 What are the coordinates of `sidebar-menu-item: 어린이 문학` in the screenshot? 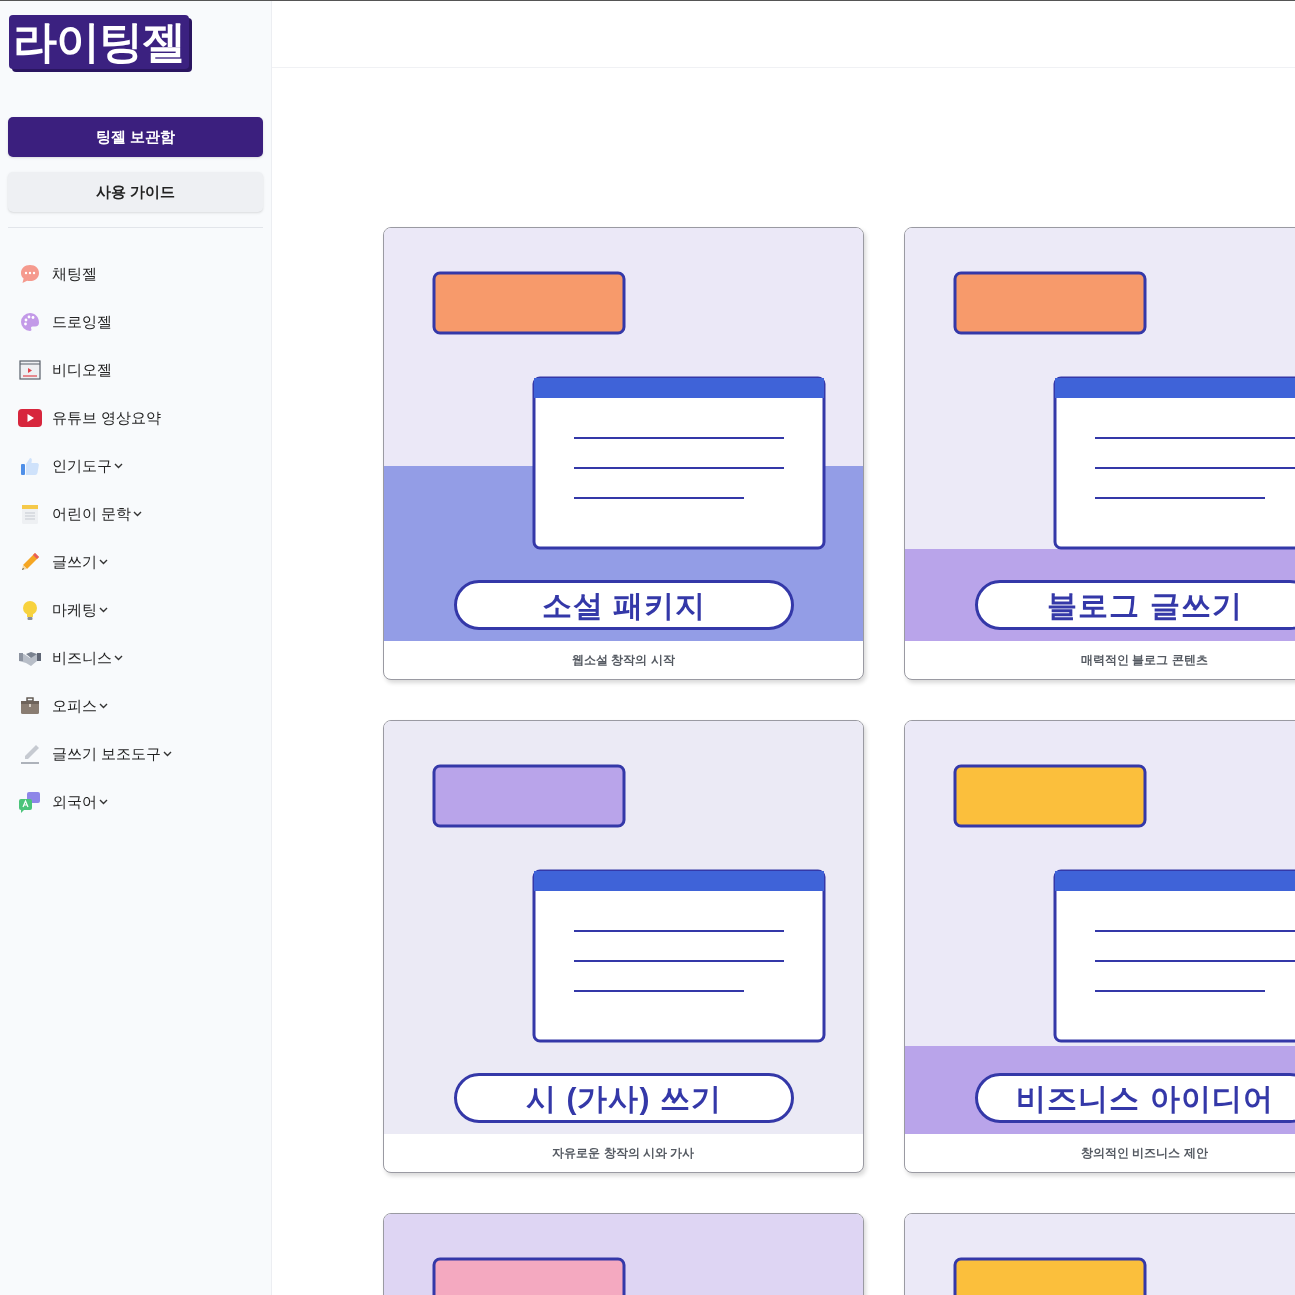 It's located at (135, 514).